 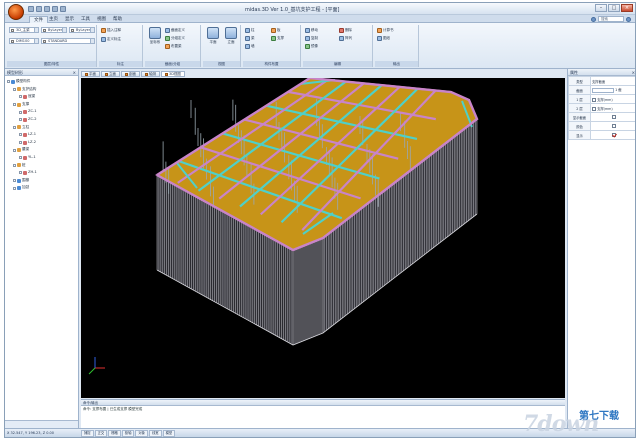 I want to click on tree-node: 模型构件, so click(x=41, y=82).